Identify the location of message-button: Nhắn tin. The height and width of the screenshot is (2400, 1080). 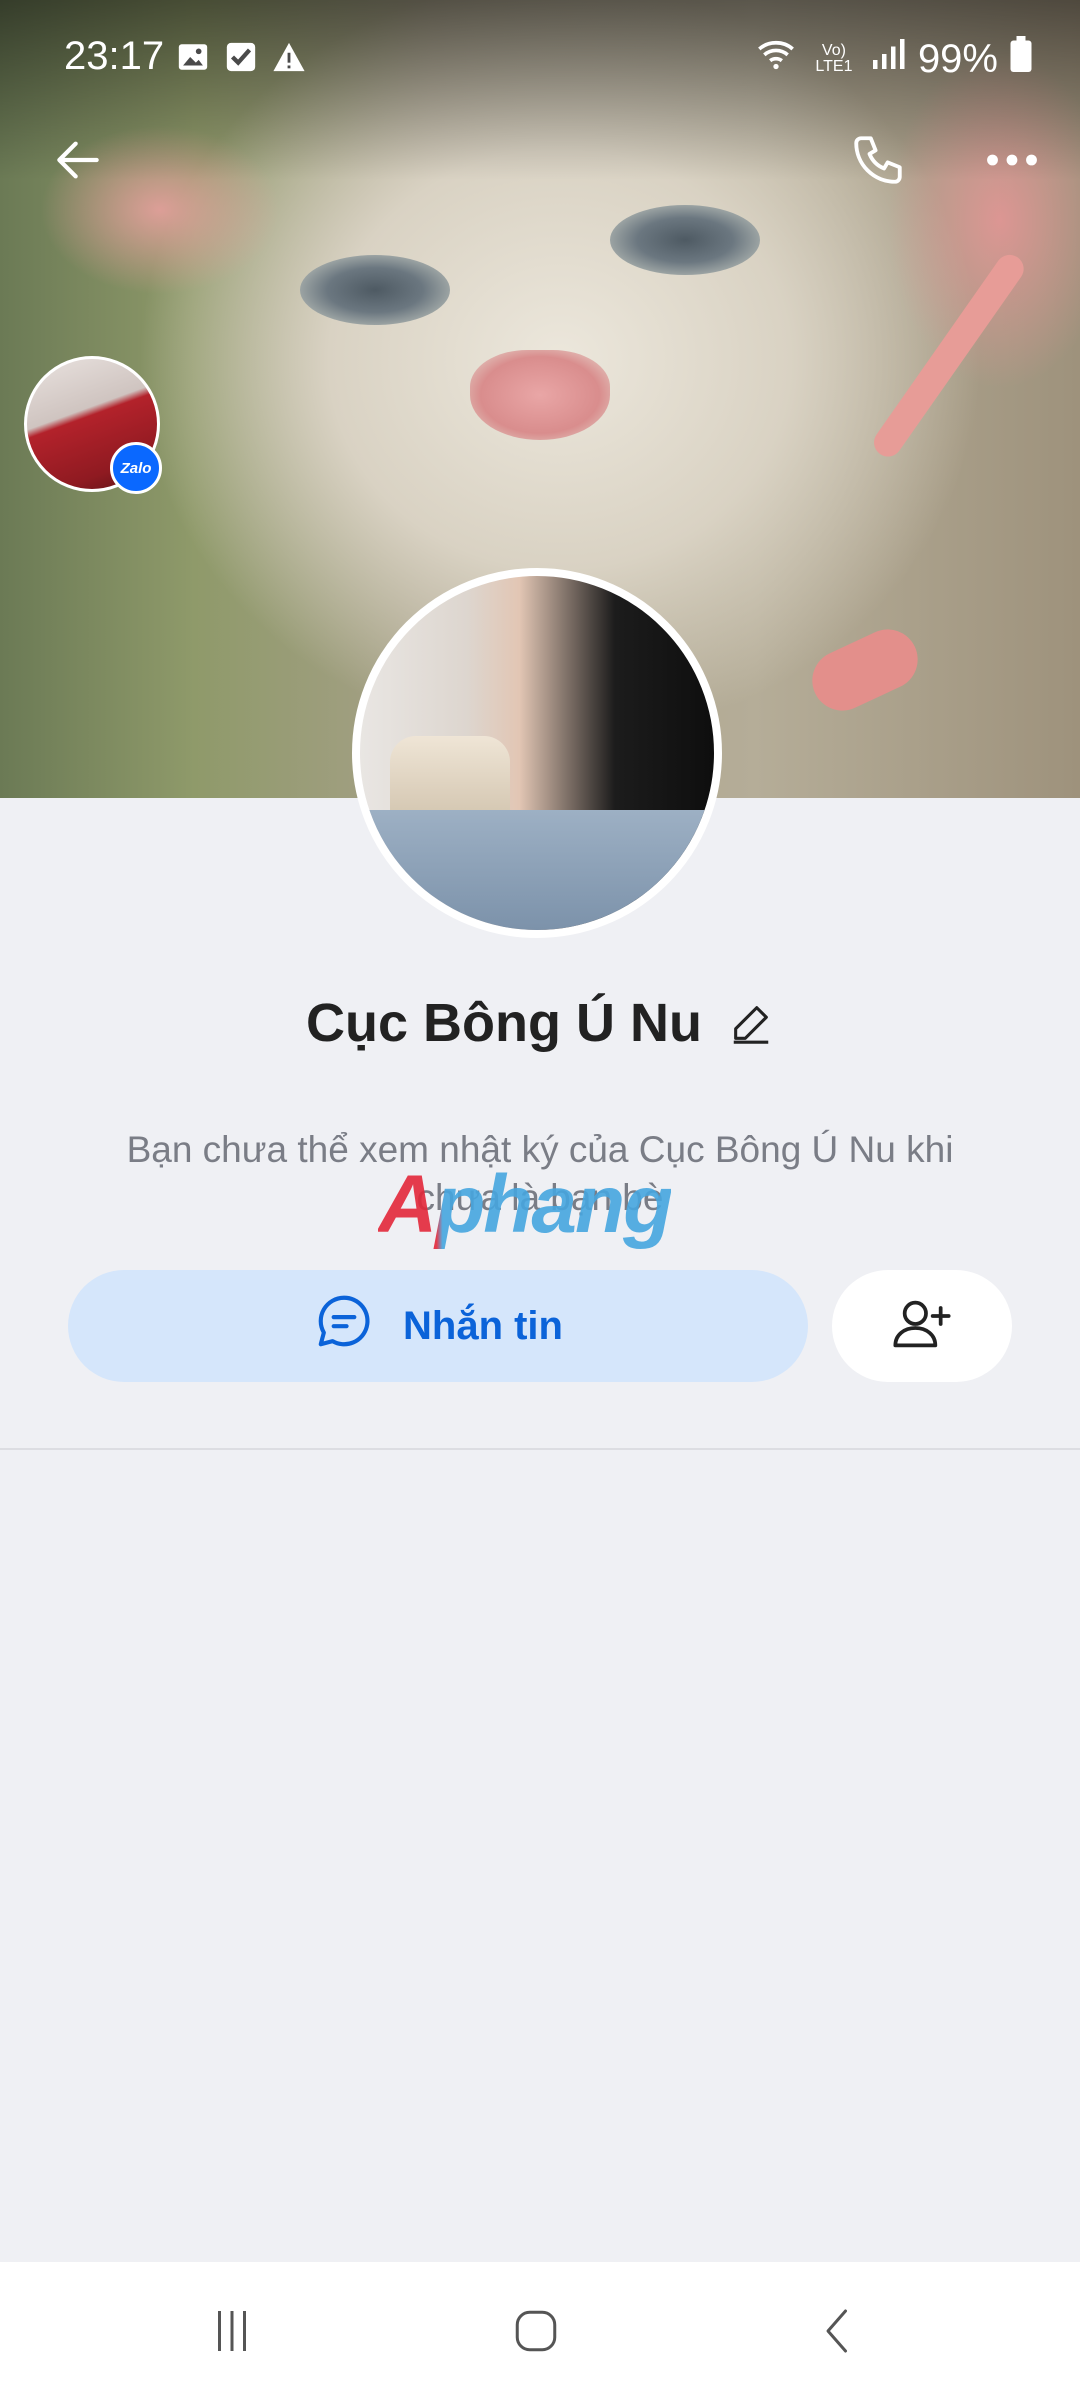
(438, 1326).